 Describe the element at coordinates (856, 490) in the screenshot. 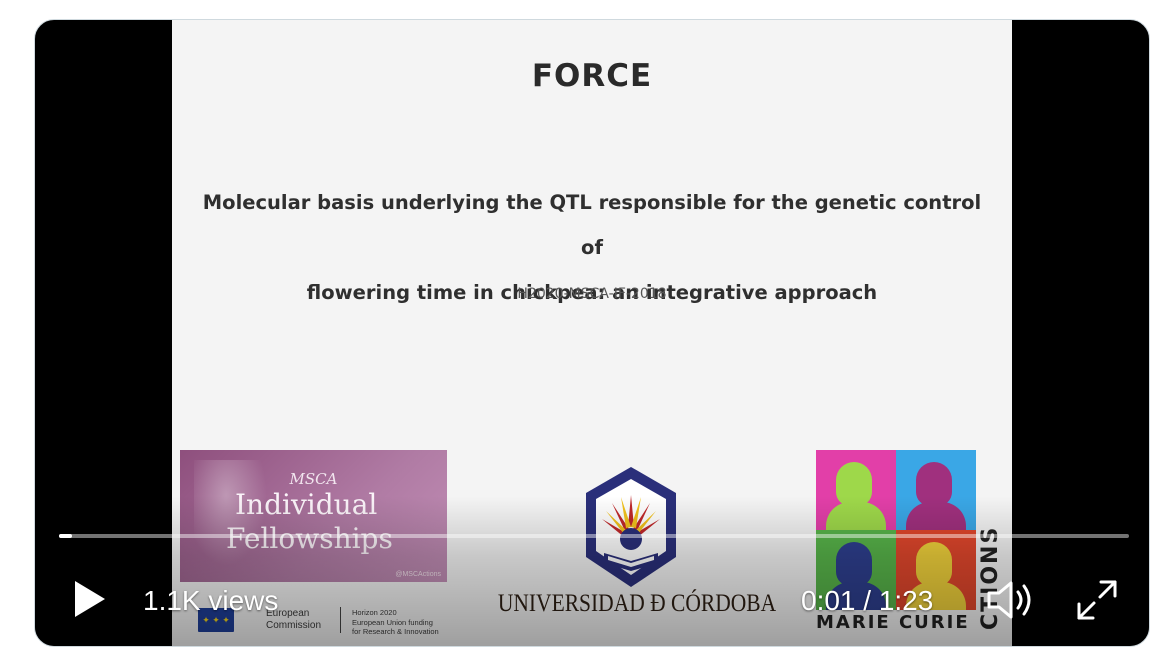

I see `portrait-tile-pink` at that location.